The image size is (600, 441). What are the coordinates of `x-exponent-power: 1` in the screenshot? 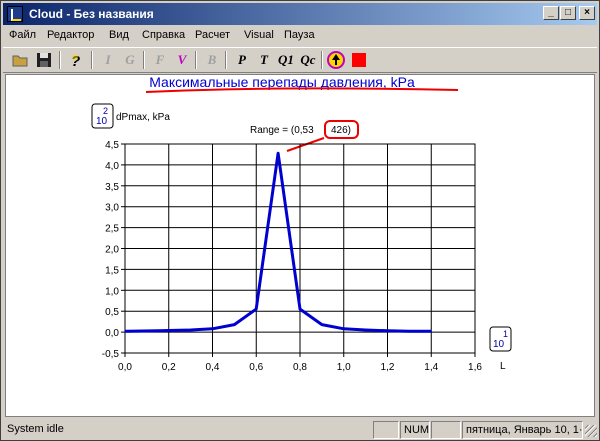 It's located at (505, 334).